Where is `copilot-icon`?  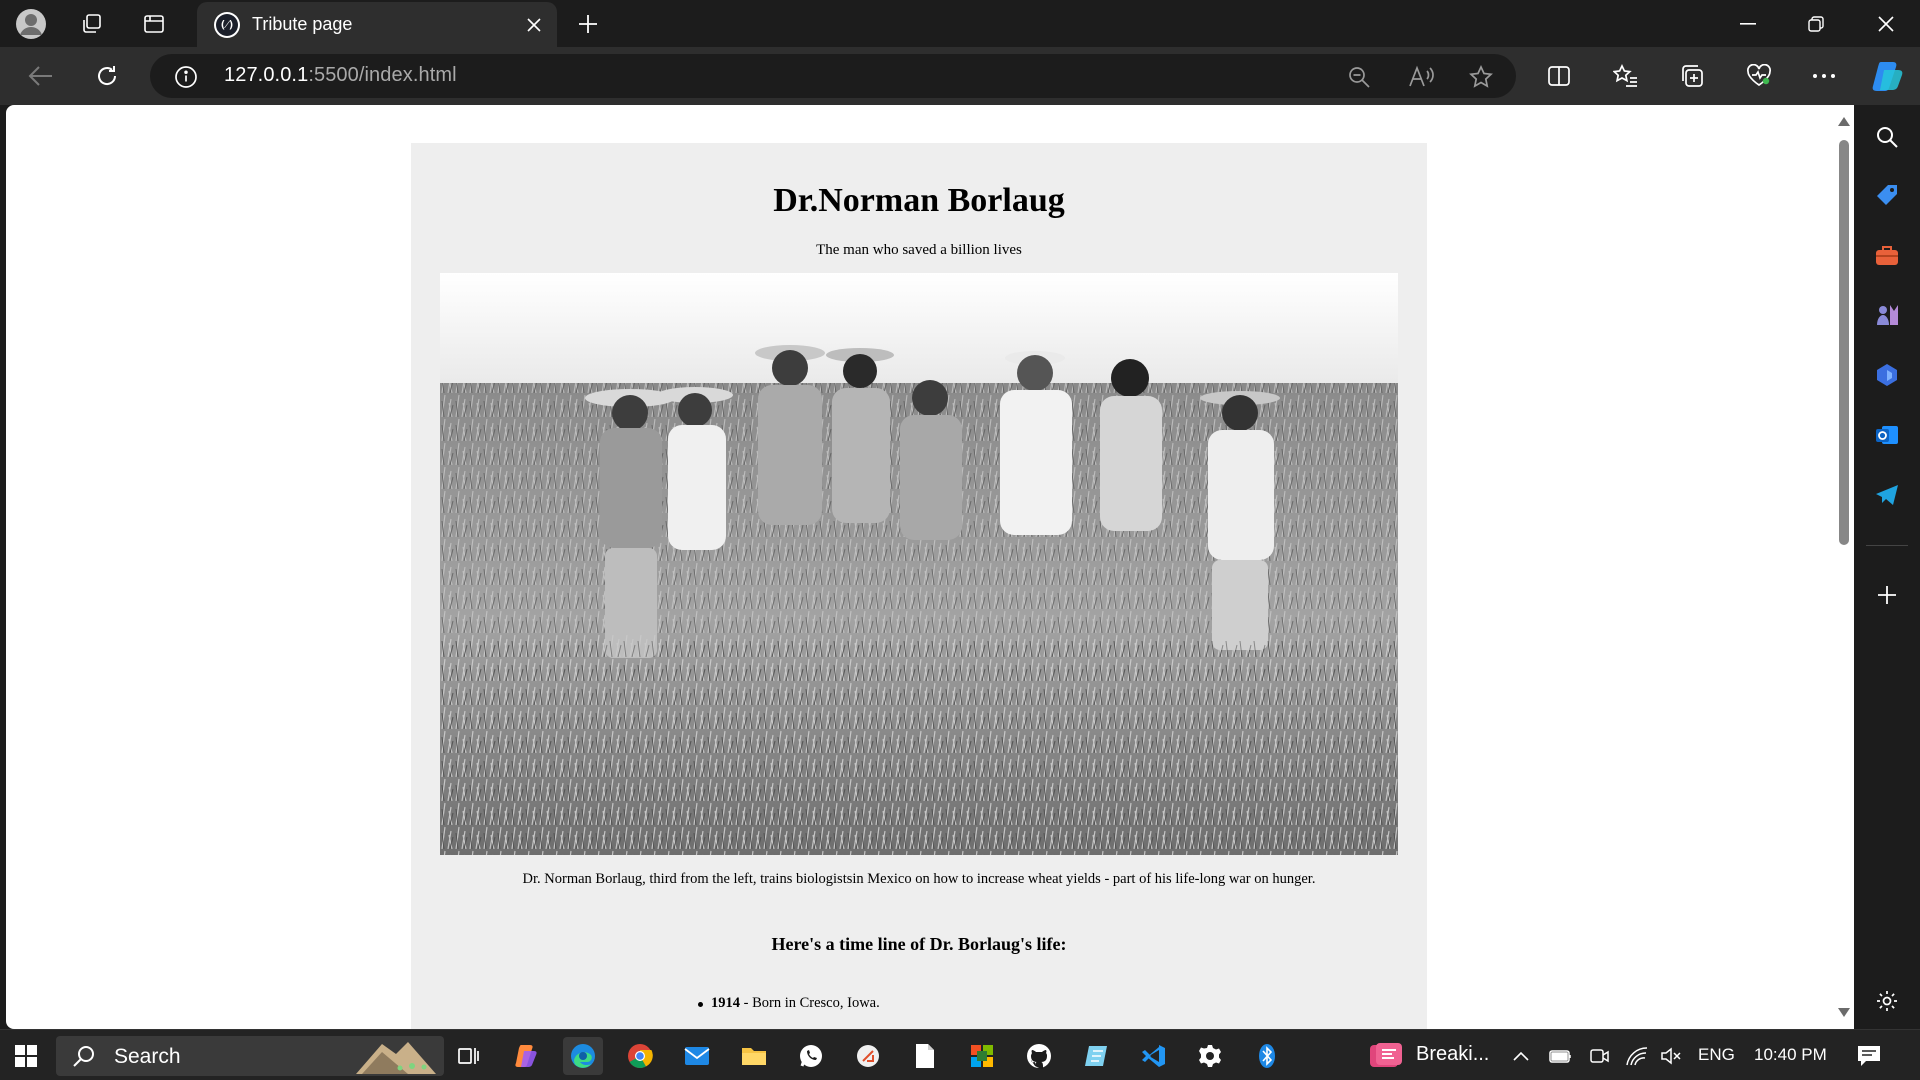
copilot-icon is located at coordinates (1887, 76).